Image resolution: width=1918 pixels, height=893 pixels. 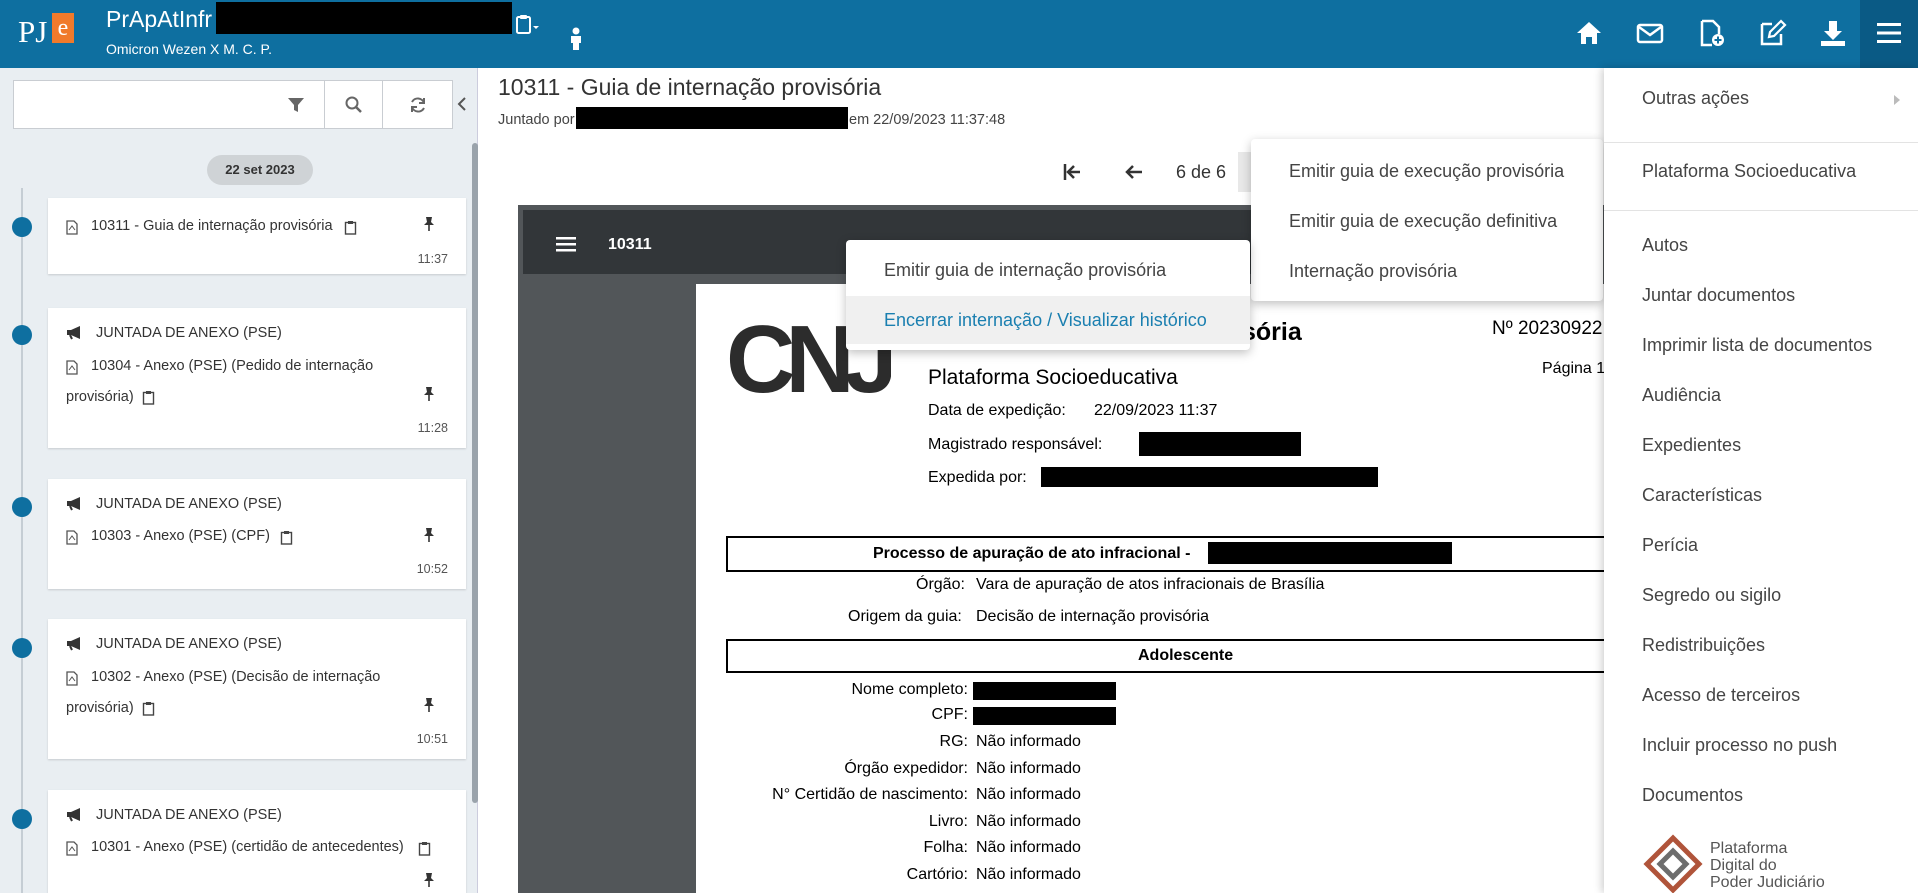 I want to click on document-link: 10311 - Guia de internação provisória, so click(x=212, y=226).